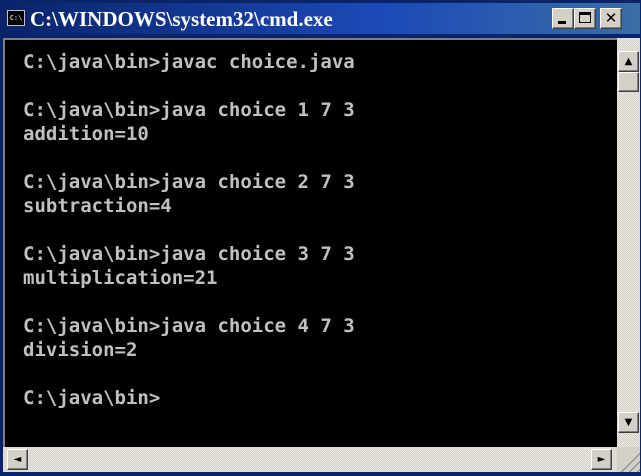 The width and height of the screenshot is (641, 476). I want to click on arrow-left-icon: ◄, so click(17, 459).